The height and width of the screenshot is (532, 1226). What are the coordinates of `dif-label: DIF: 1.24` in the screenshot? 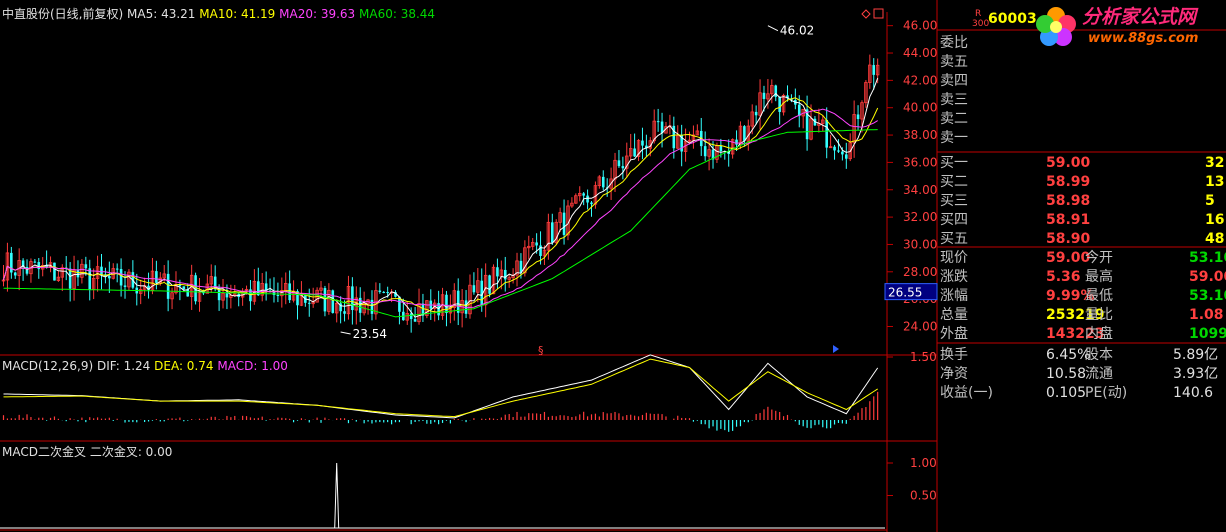 It's located at (123, 366).